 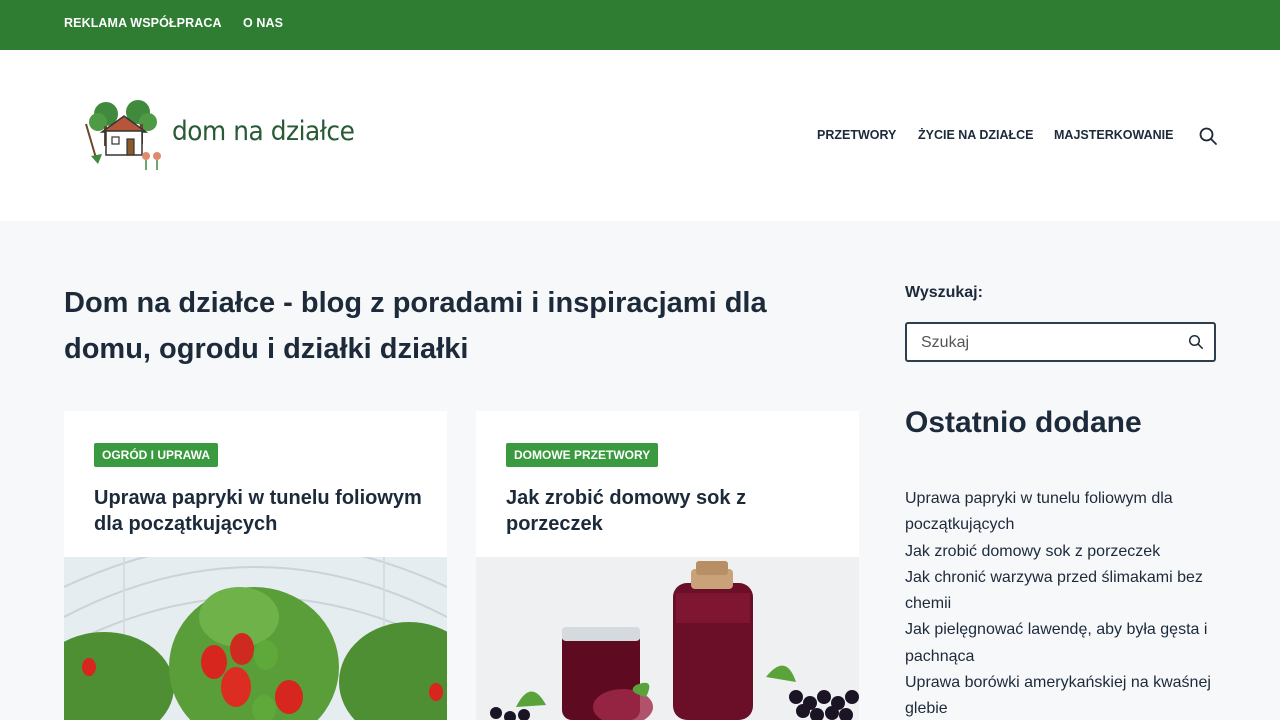 I want to click on site-logo: dom na działce, so click(x=227, y=136).